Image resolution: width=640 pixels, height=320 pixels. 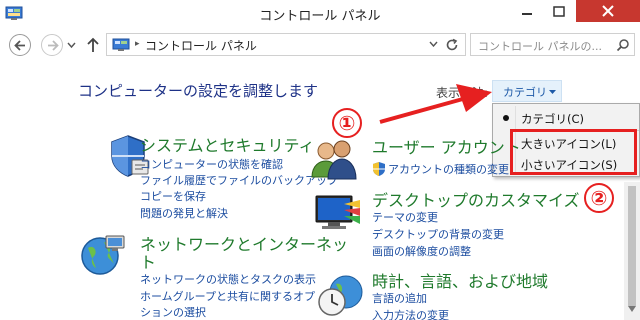 What do you see at coordinates (347, 123) in the screenshot?
I see `annotation-step-1: ①` at bounding box center [347, 123].